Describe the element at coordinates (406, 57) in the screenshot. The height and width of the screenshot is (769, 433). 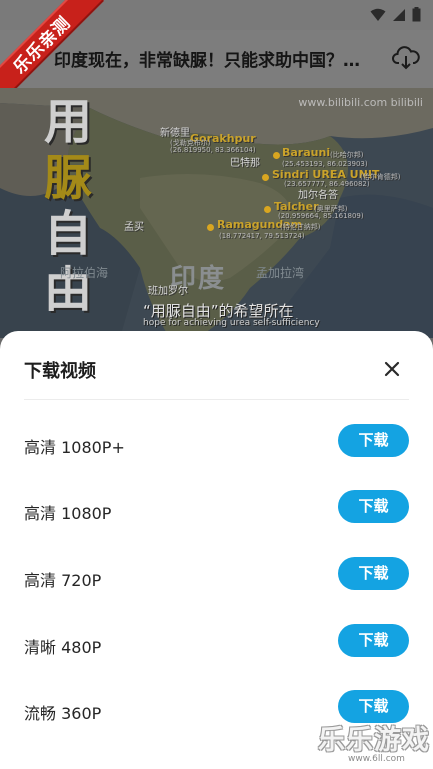
I see `cloud-download-icon` at that location.